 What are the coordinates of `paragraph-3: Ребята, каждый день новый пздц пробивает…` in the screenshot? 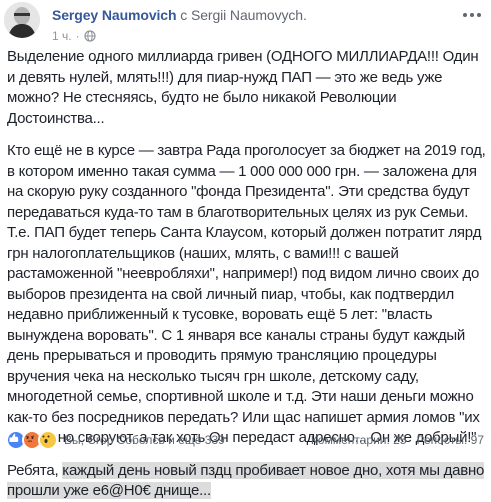 It's located at (247, 481).